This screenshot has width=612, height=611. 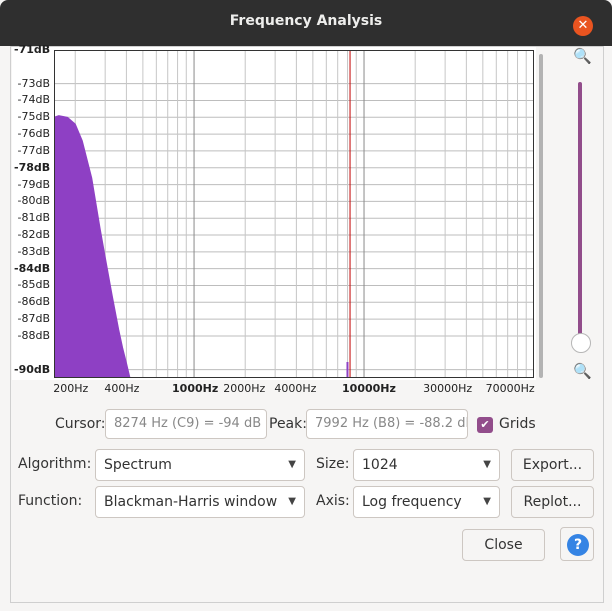 What do you see at coordinates (186, 424) in the screenshot?
I see `cursor-field: 8274 Hz (C9) = -94 dB` at bounding box center [186, 424].